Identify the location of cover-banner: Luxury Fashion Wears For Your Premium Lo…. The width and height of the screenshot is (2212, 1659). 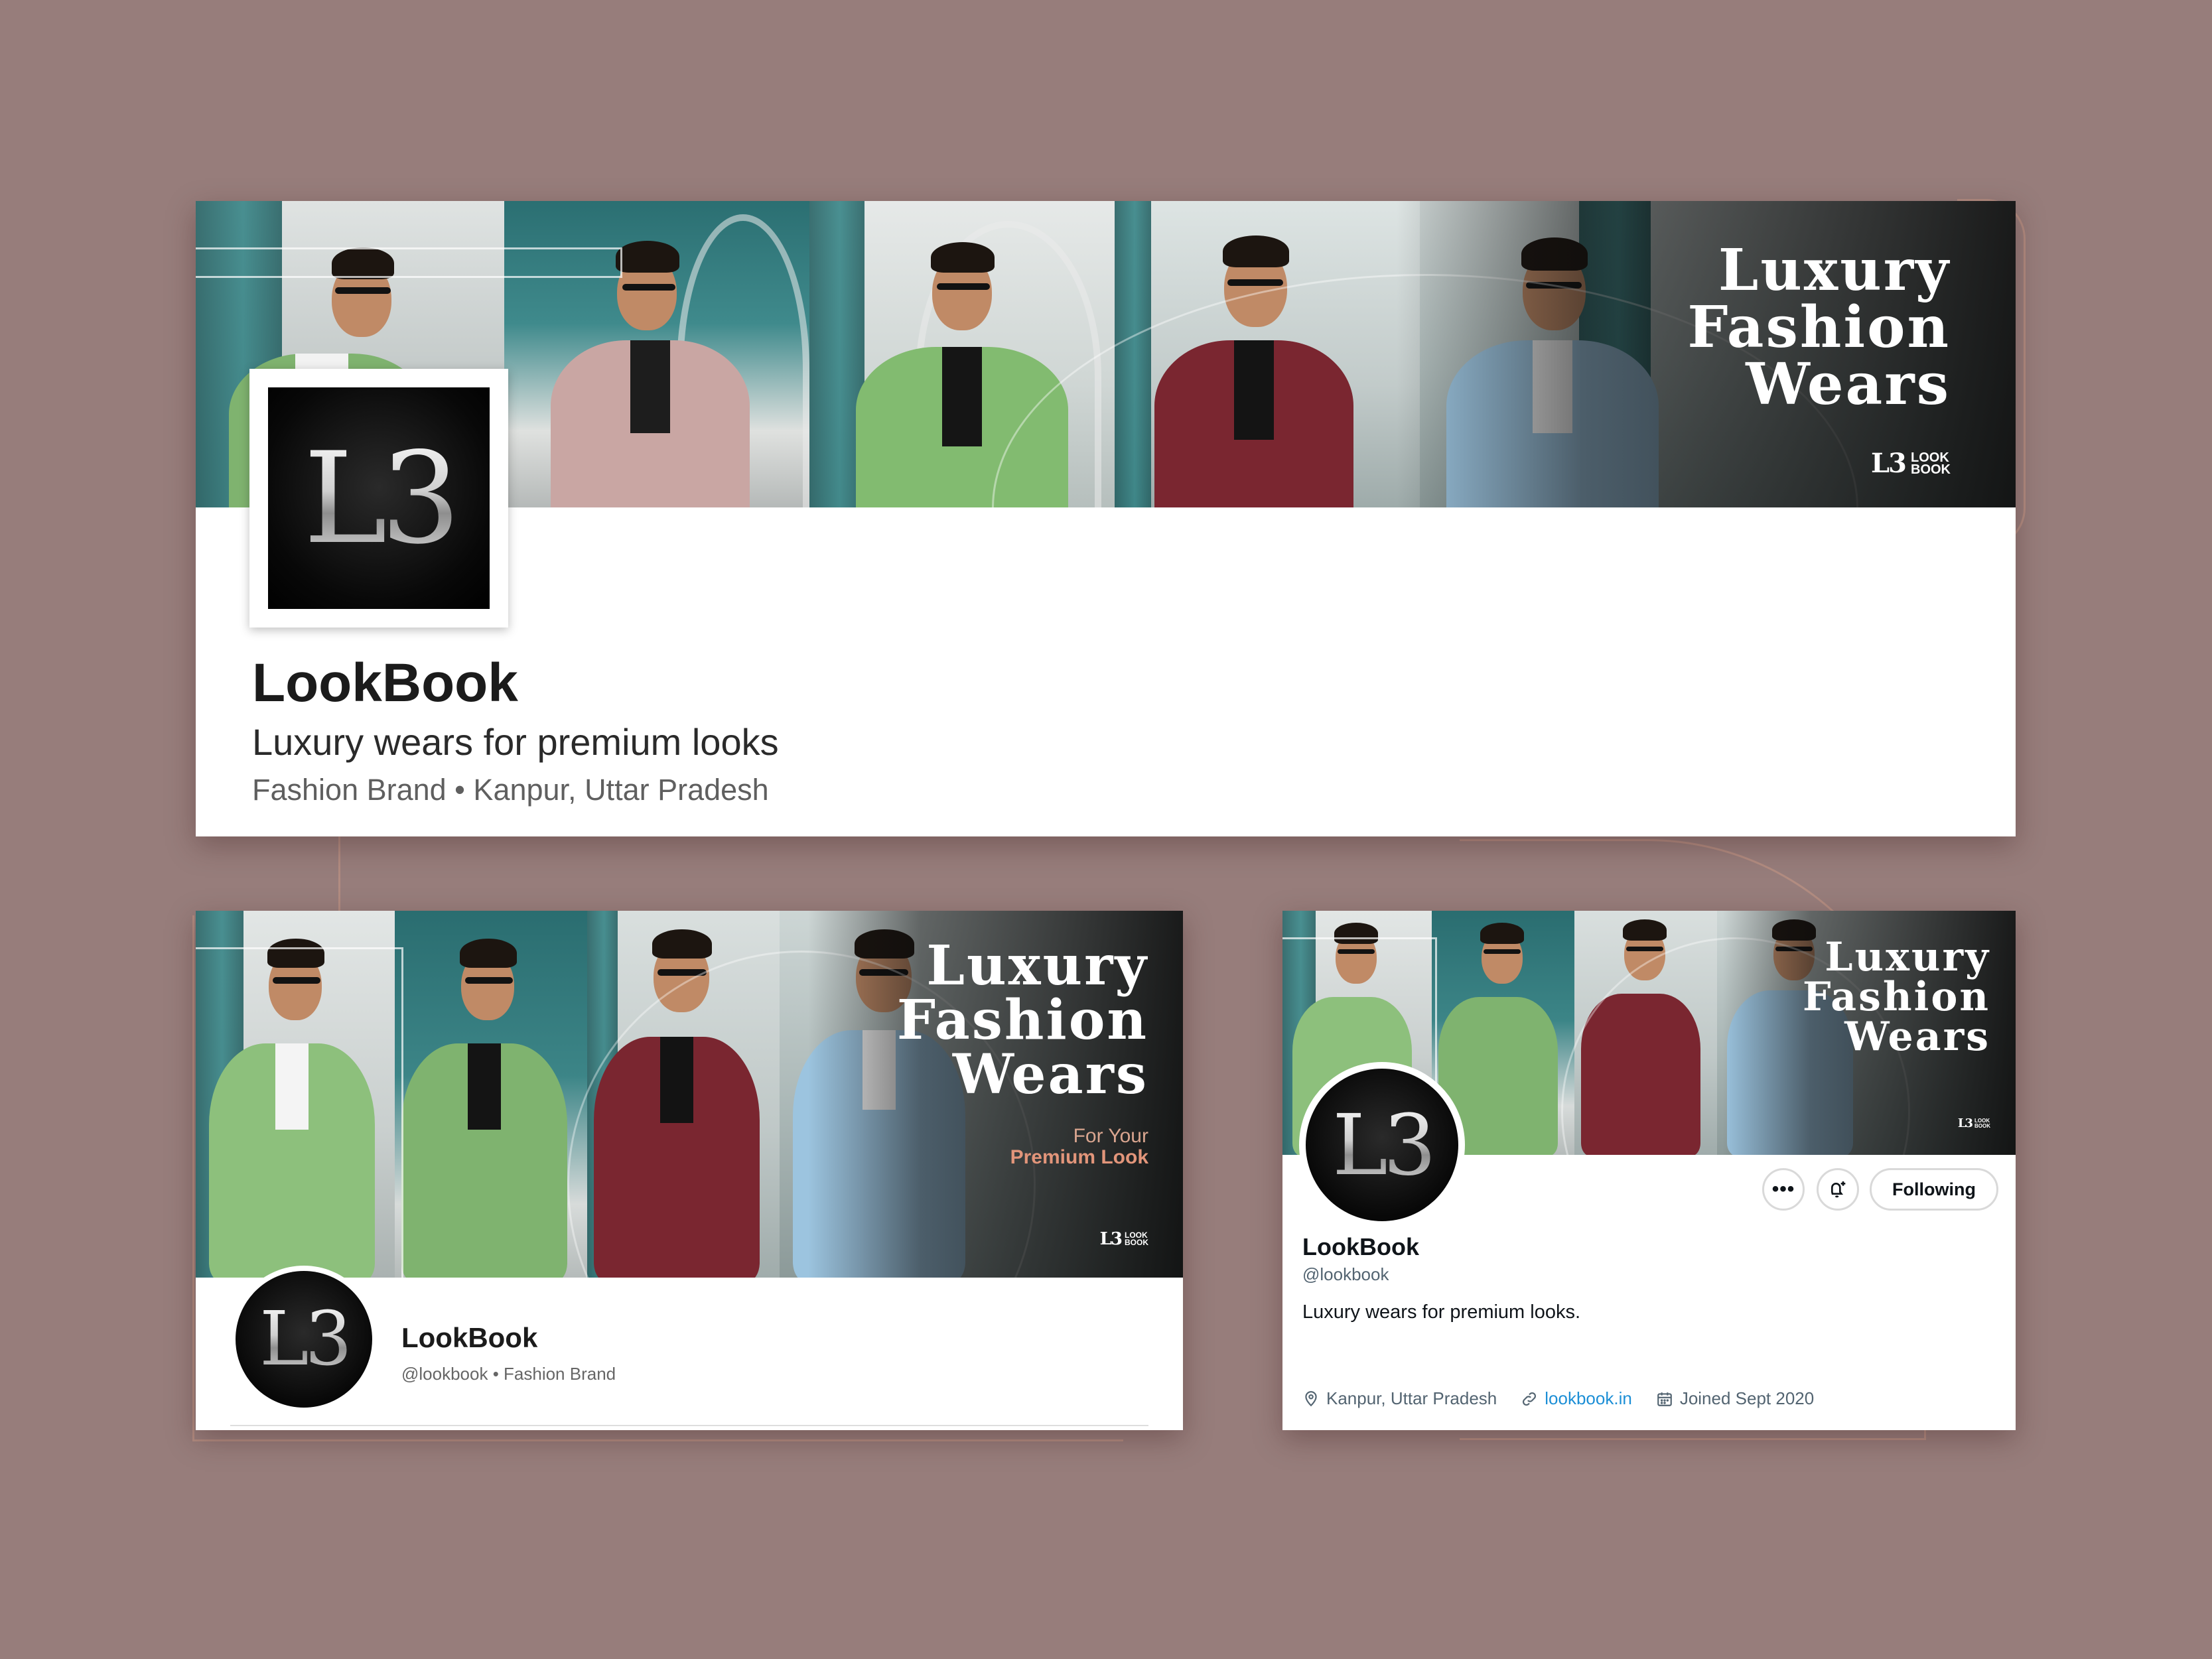
(689, 1094).